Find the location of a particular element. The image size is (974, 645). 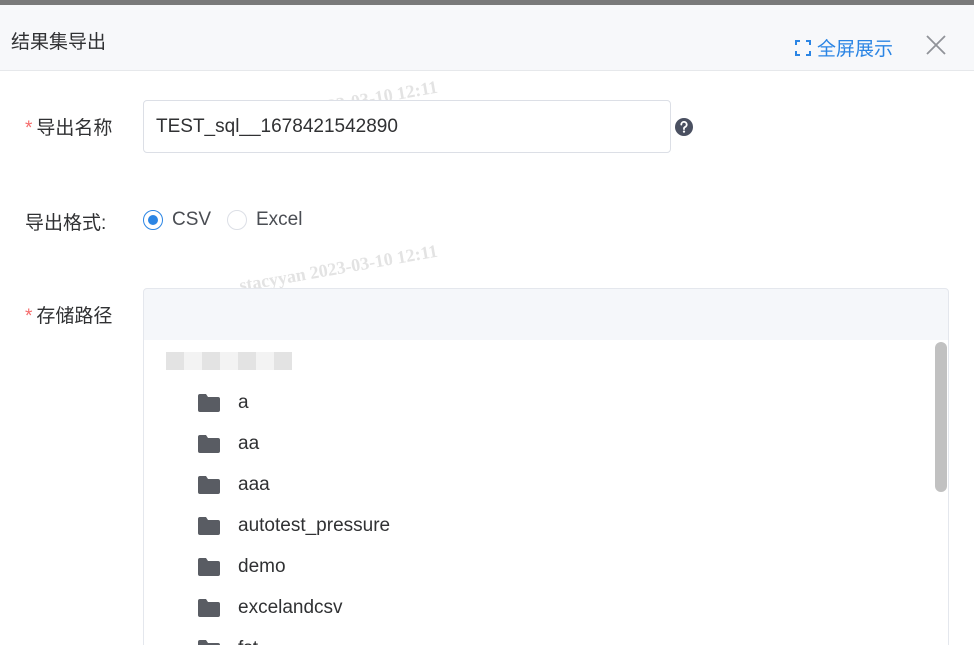

tree-folder-item: excelandcsv is located at coordinates (270, 608).